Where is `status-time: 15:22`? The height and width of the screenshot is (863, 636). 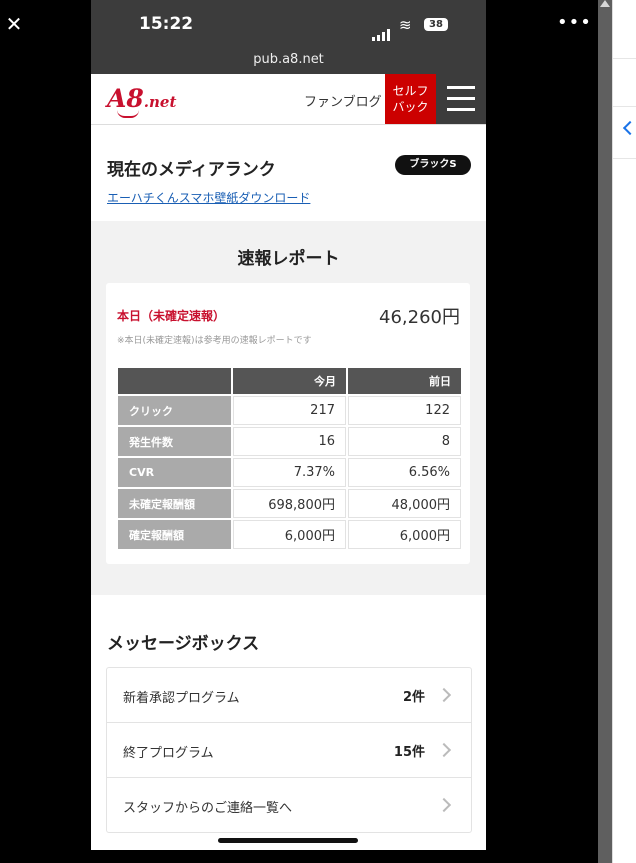
status-time: 15:22 is located at coordinates (166, 24).